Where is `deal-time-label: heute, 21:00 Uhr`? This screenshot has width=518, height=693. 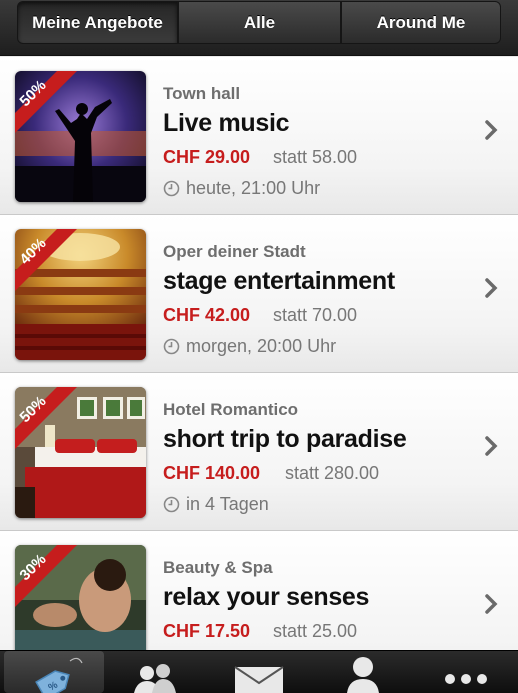
deal-time-label: heute, 21:00 Uhr is located at coordinates (253, 188).